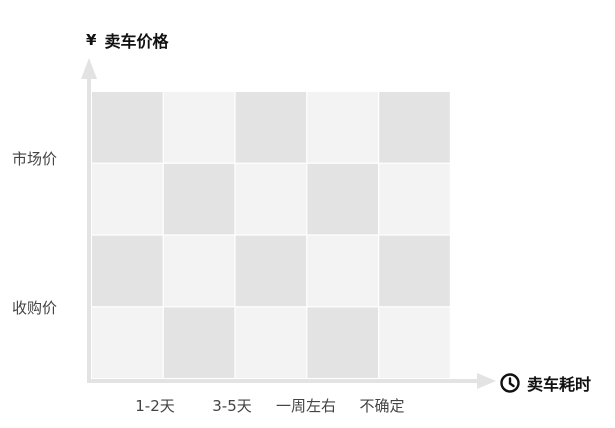 This screenshot has height=428, width=615. I want to click on x-tick-label: 1-2天, so click(155, 406).